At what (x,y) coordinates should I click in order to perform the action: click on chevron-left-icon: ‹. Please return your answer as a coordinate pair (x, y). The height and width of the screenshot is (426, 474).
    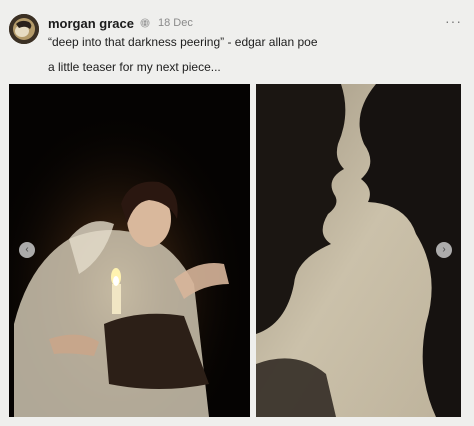
    Looking at the image, I should click on (27, 249).